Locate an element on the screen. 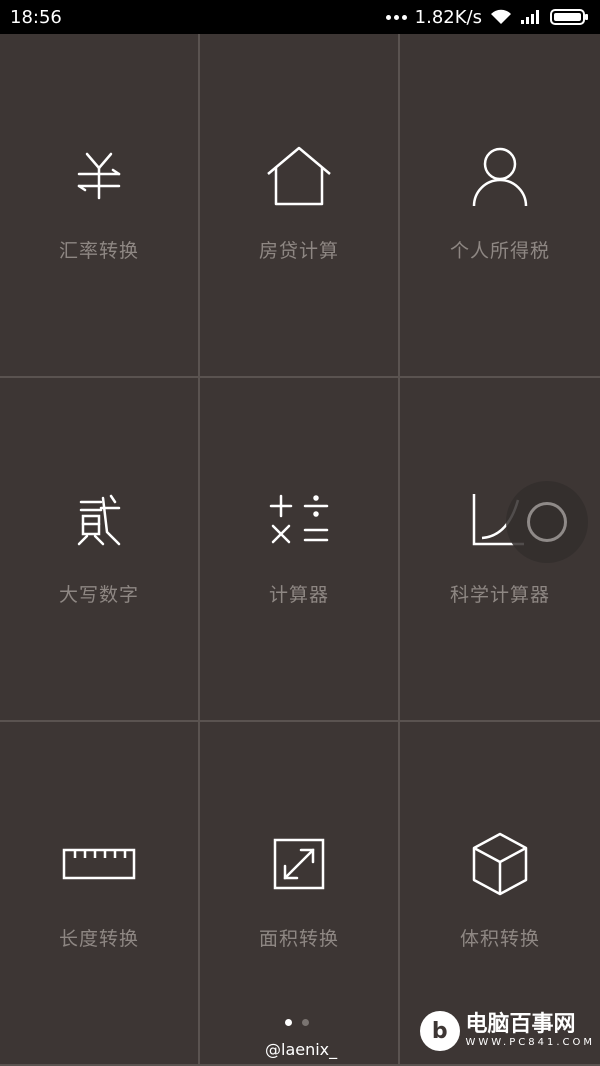  tool-exchange-rate: 汇率转换 is located at coordinates (100, 206).